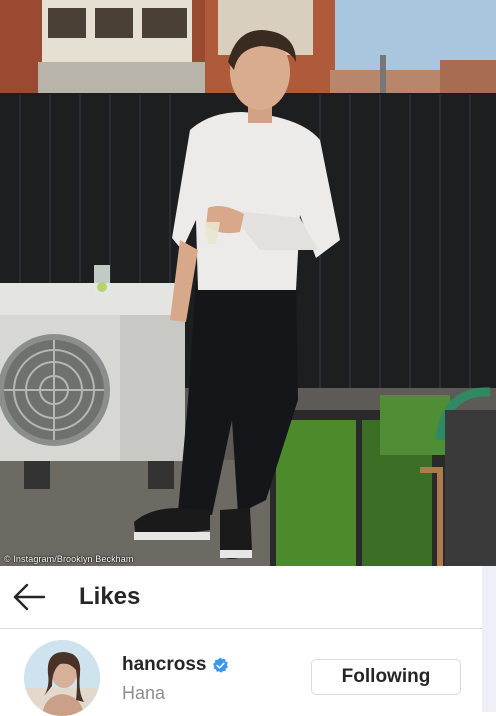 This screenshot has width=496, height=716. What do you see at coordinates (221, 665) in the screenshot?
I see `verified-badge-icon` at bounding box center [221, 665].